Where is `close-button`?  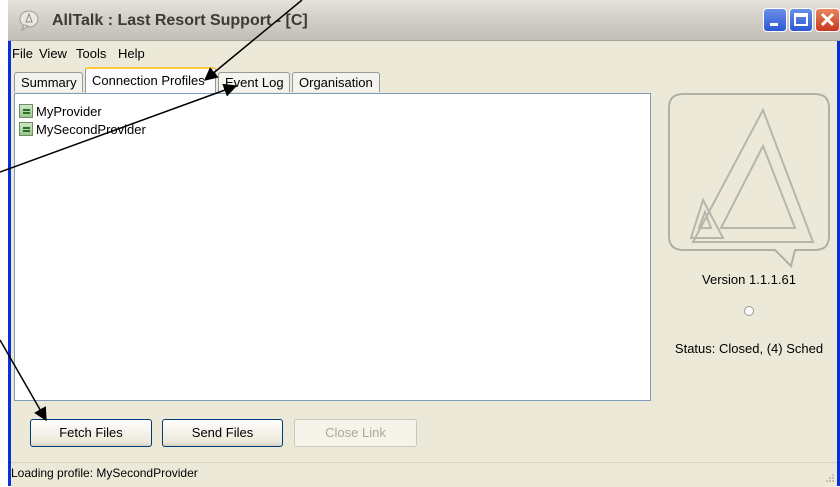 close-button is located at coordinates (827, 20).